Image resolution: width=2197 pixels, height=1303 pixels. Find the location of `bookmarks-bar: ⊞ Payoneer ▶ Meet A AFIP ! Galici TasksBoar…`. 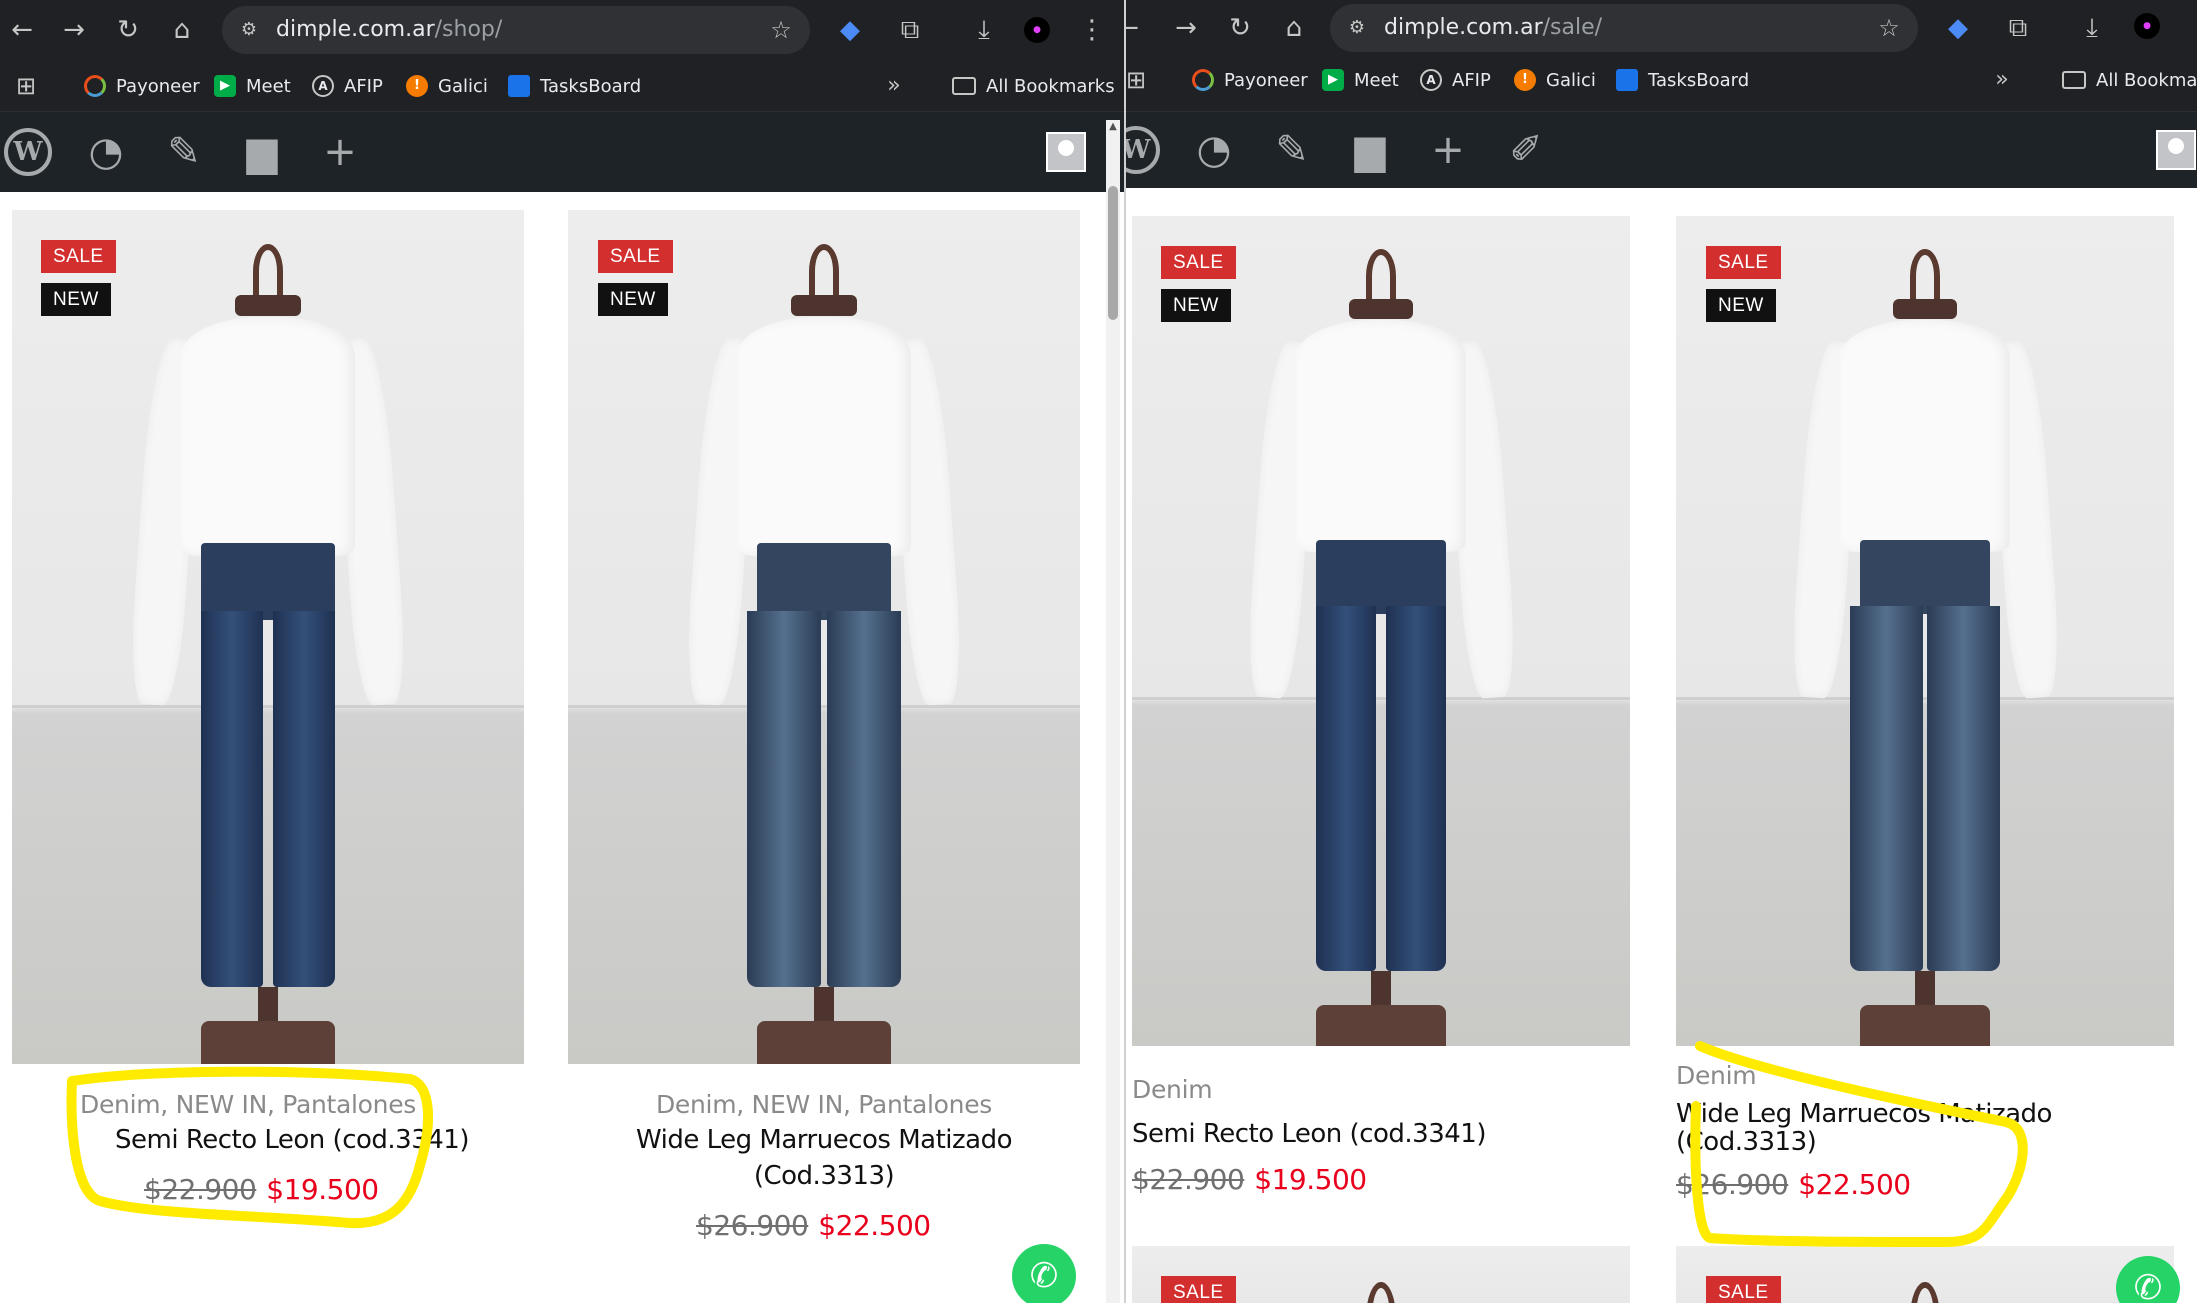

bookmarks-bar: ⊞ Payoneer ▶ Meet A AFIP ! Galici TasksBoar… is located at coordinates (1661, 84).